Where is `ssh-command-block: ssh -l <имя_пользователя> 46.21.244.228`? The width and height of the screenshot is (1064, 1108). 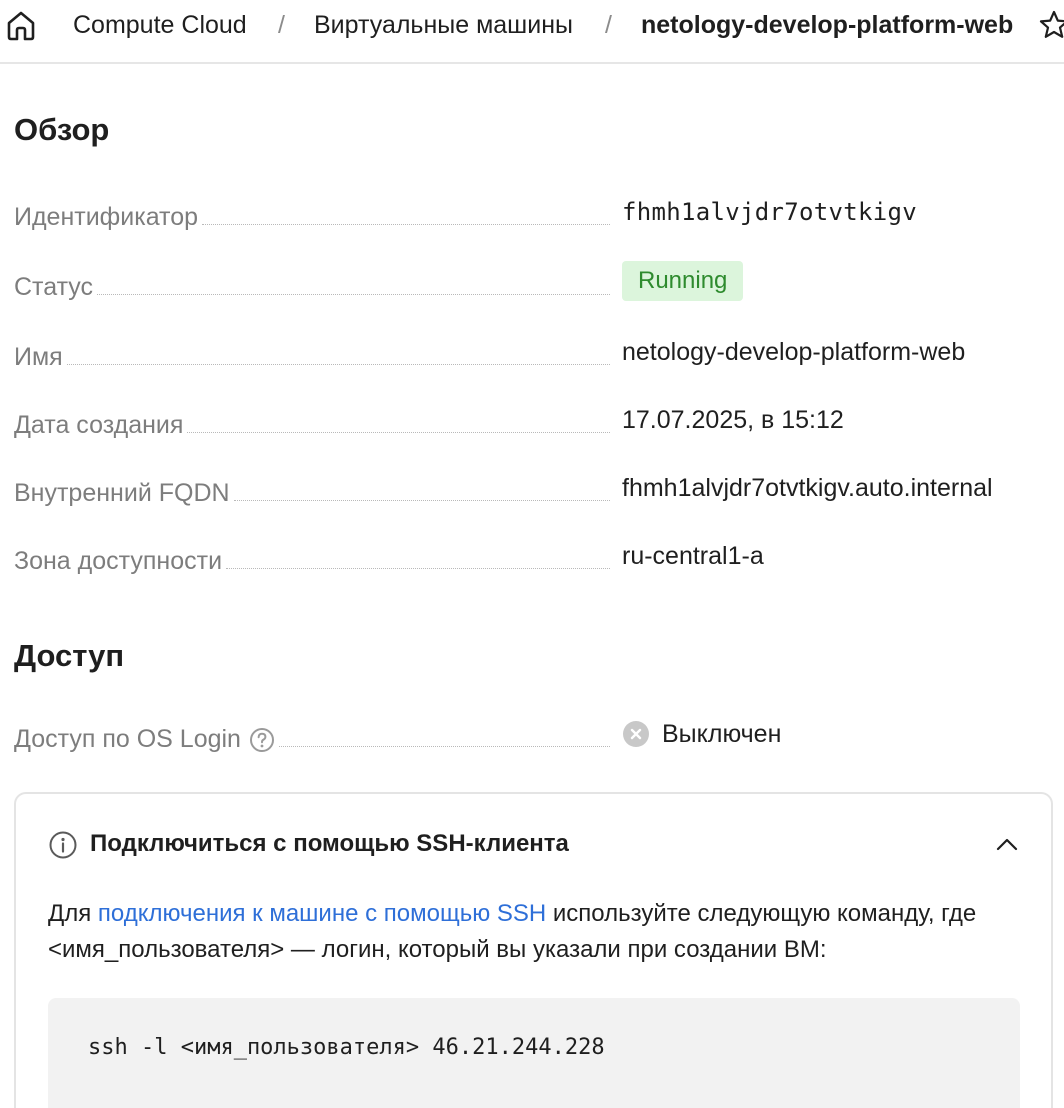 ssh-command-block: ssh -l <имя_пользователя> 46.21.244.228 is located at coordinates (534, 1053).